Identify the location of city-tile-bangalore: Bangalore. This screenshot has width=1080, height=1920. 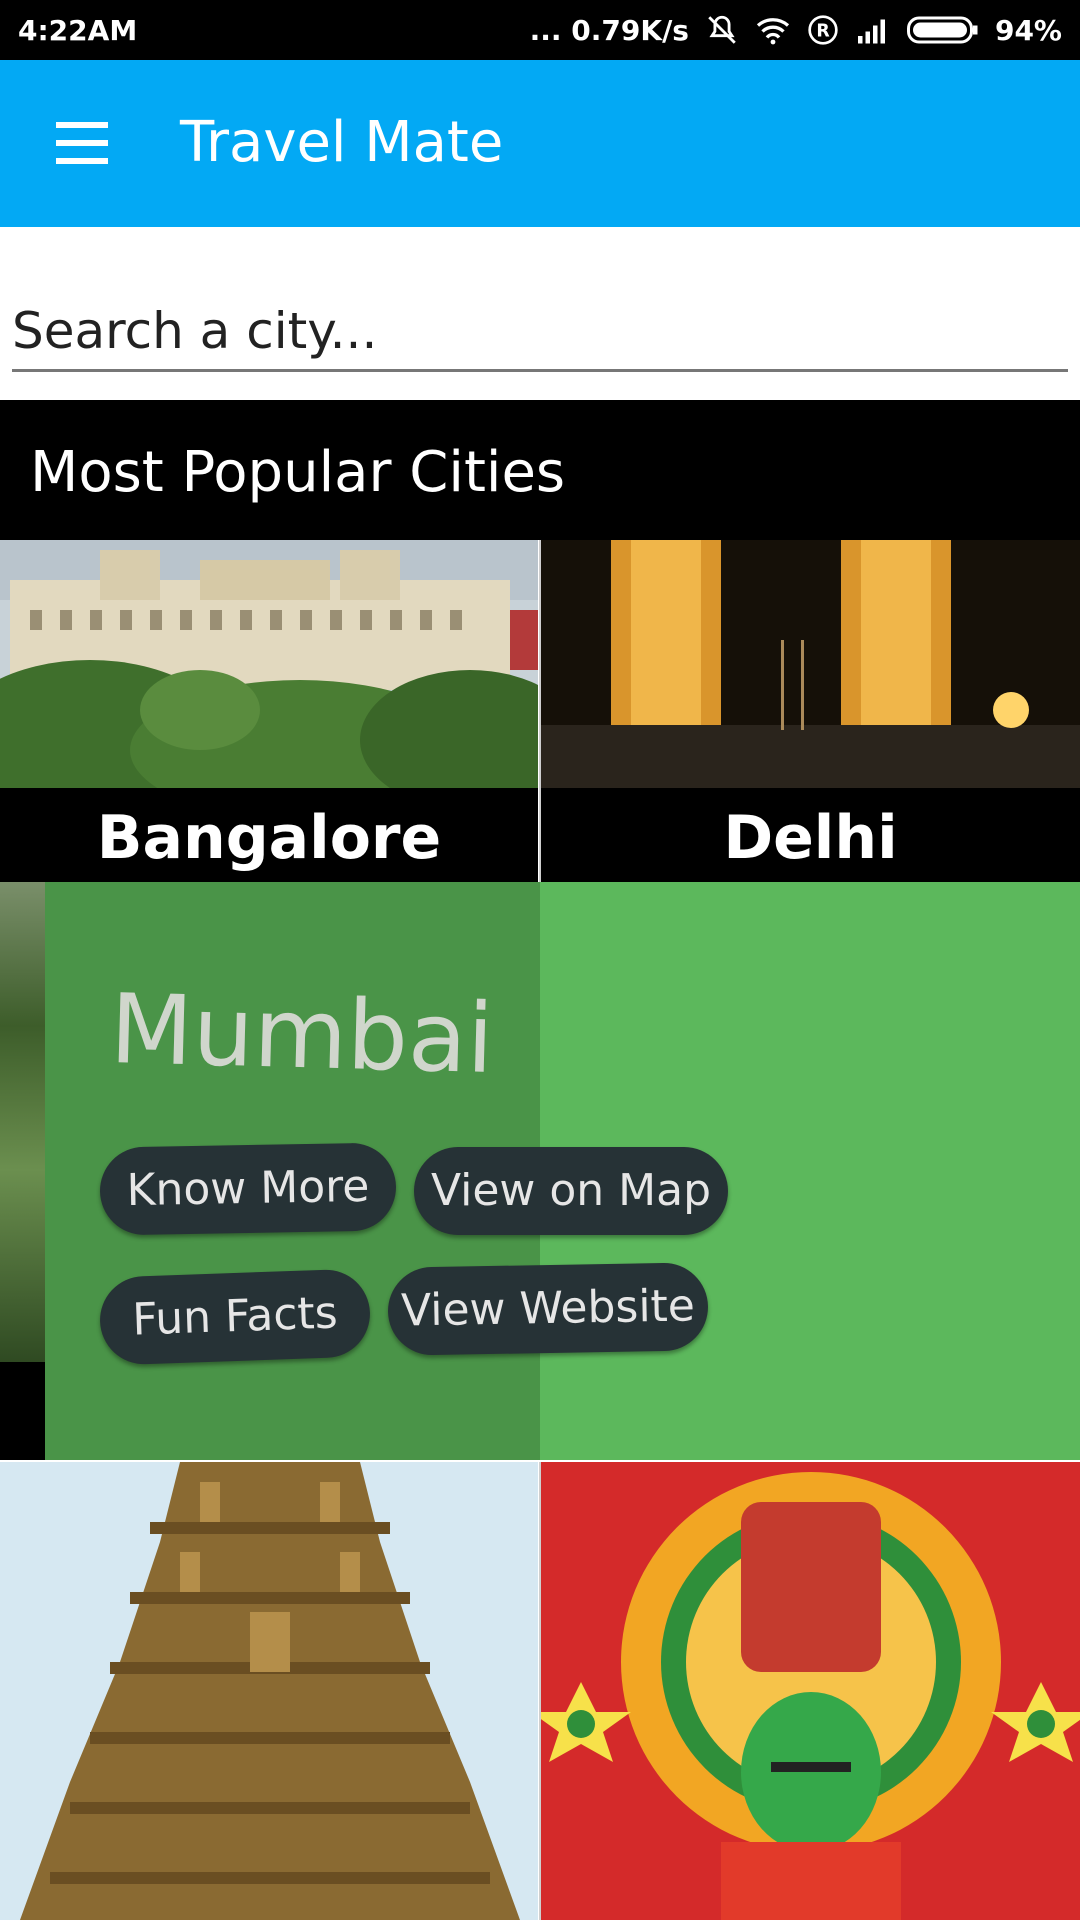
(269, 711).